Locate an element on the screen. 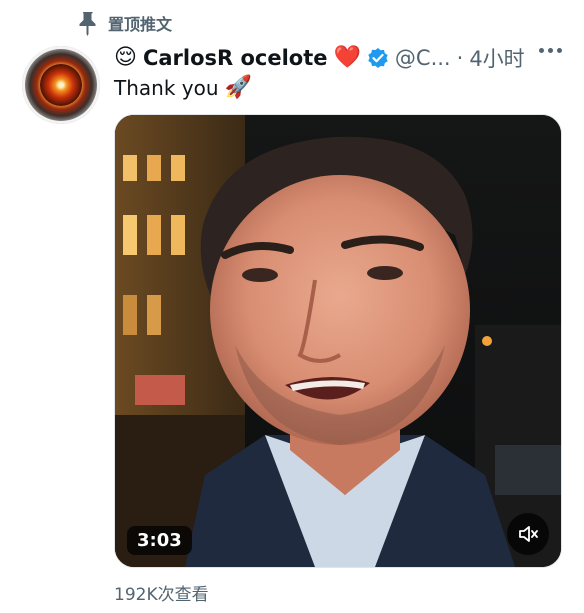 The image size is (584, 613). tweet-header: 😌 CarlosR ocelote ❤️ @C... · 4小时 is located at coordinates (339, 58).